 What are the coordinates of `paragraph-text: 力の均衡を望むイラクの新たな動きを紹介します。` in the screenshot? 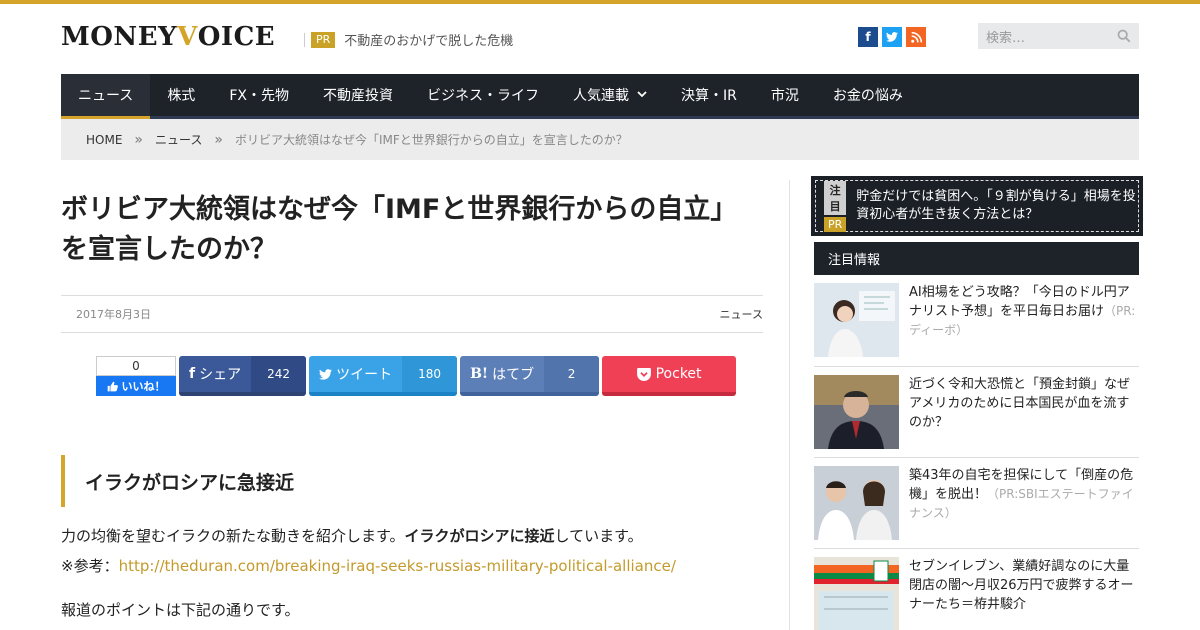 It's located at (233, 536).